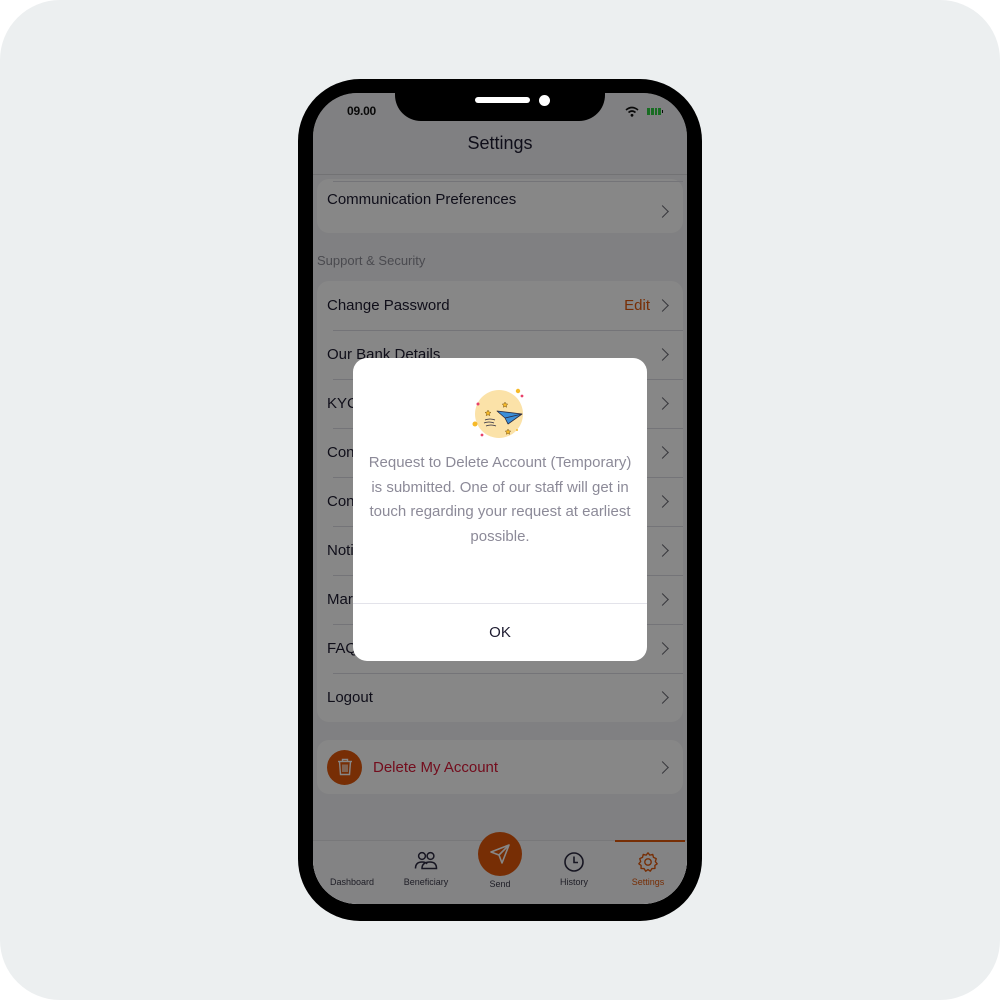 This screenshot has width=1000, height=1000. Describe the element at coordinates (500, 632) in the screenshot. I see `ok-button: OK` at that location.